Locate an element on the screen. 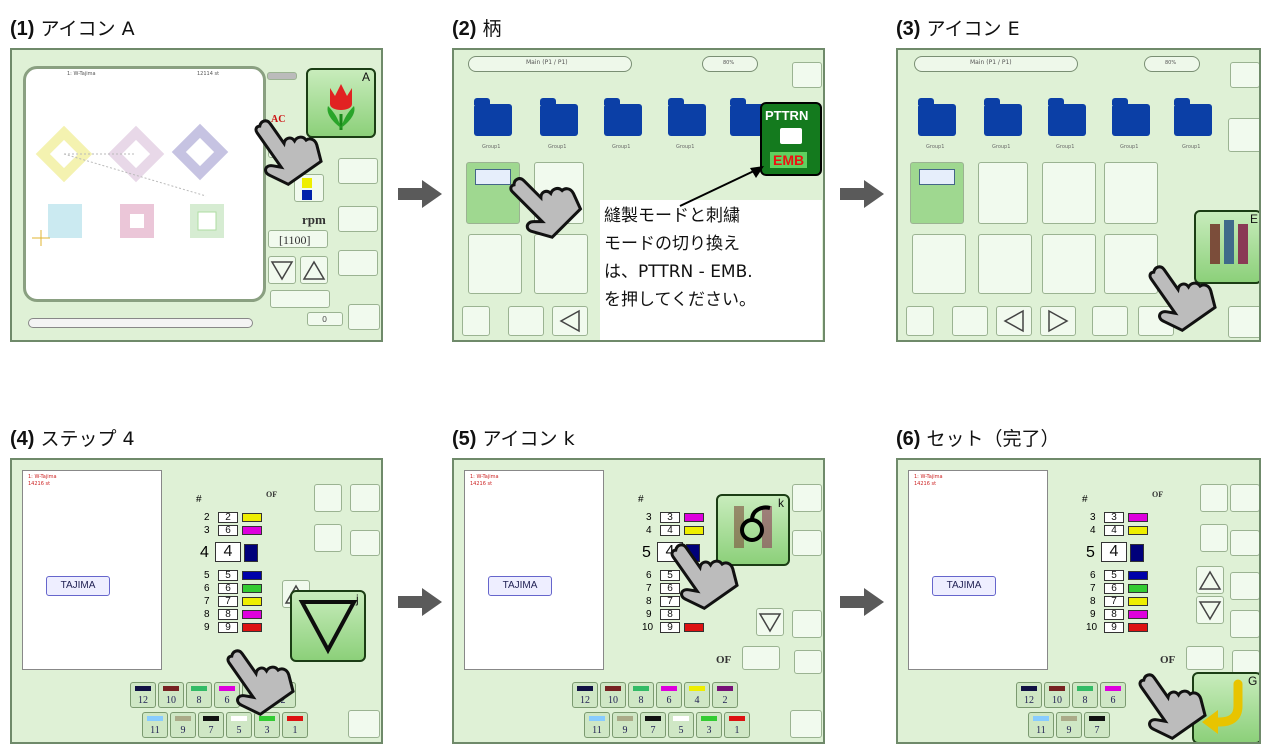  frame-icon is located at coordinates (300, 299).